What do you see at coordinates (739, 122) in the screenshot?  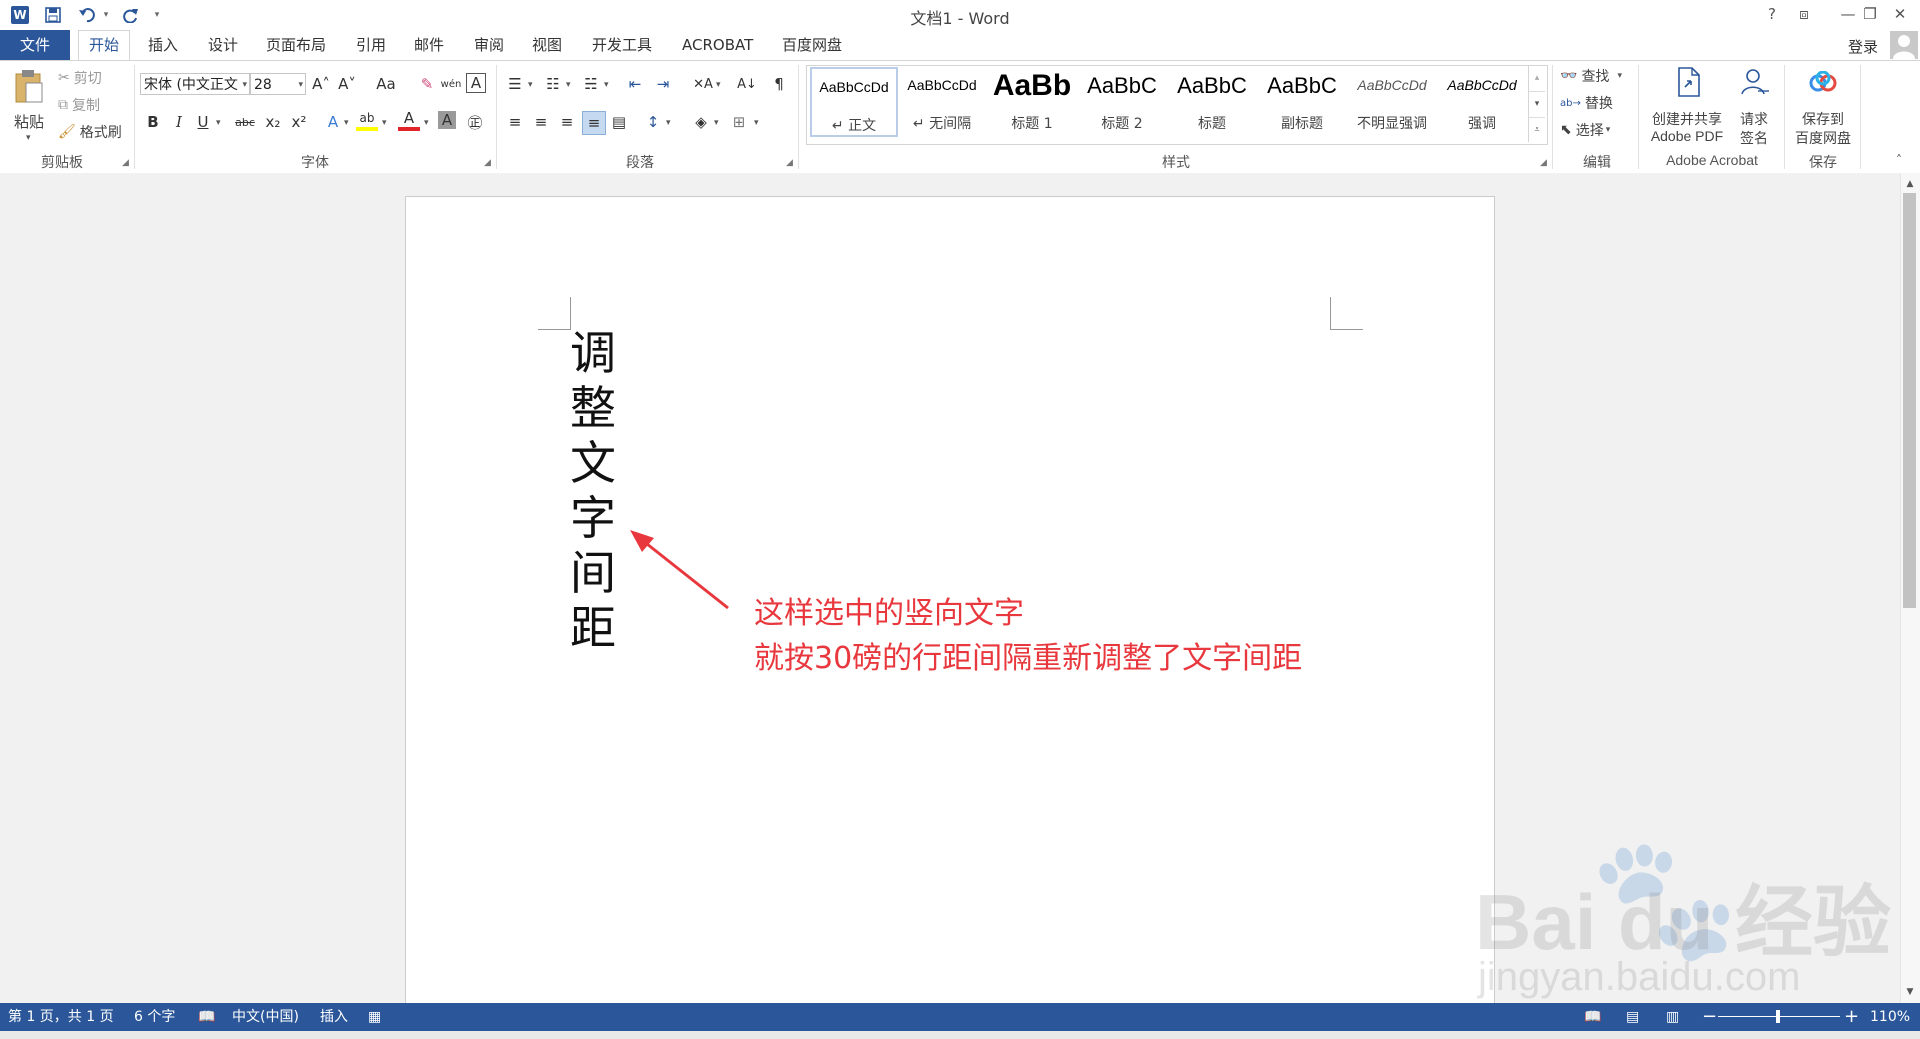 I see `borders-button: ⊞` at bounding box center [739, 122].